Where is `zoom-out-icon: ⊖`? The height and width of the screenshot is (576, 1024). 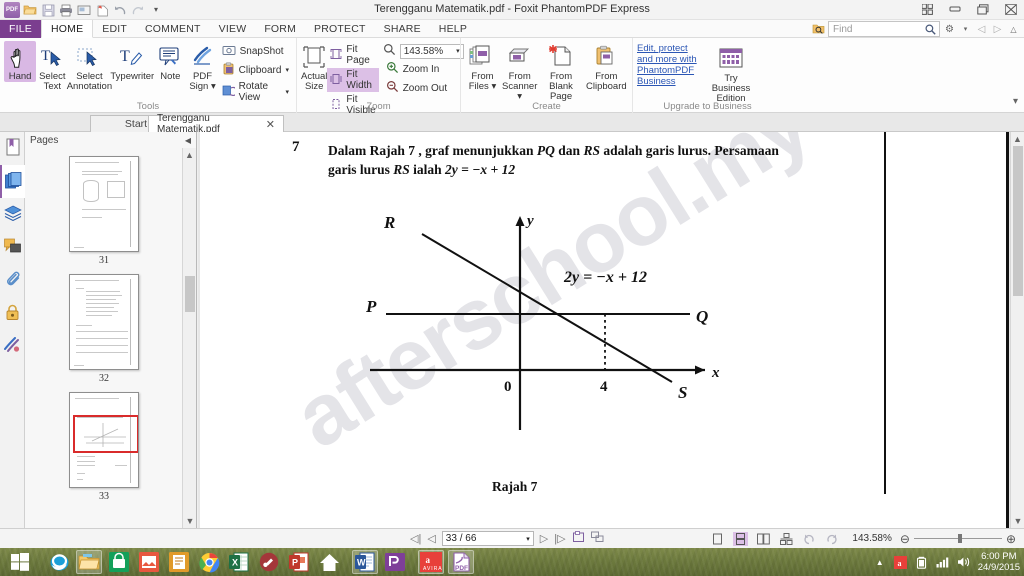 zoom-out-icon: ⊖ is located at coordinates (905, 539).